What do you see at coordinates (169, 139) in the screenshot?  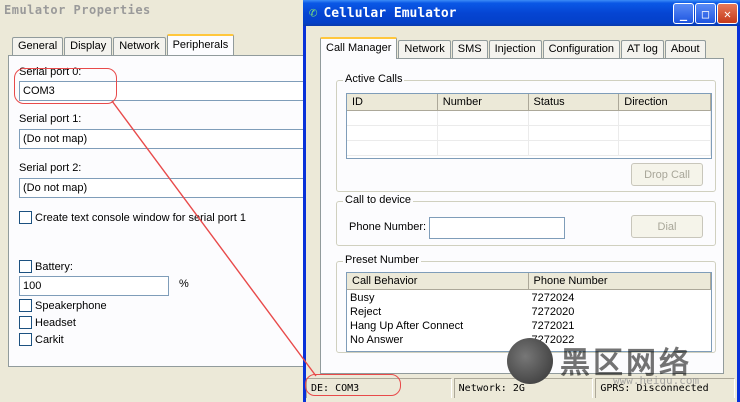 I see `serial-port-1-input: (Do not map)` at bounding box center [169, 139].